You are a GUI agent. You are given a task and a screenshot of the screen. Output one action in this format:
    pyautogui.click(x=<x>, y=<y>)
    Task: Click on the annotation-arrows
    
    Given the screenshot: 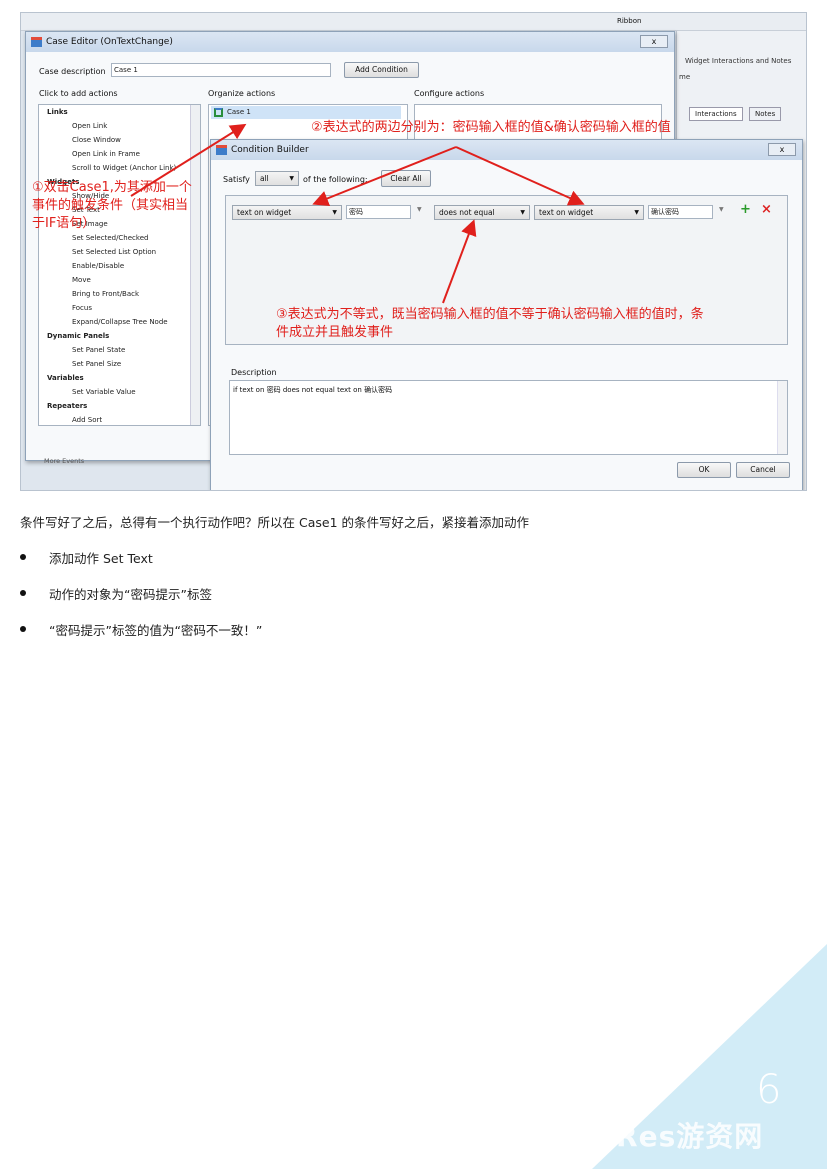 What is the action you would take?
    pyautogui.click(x=357, y=213)
    